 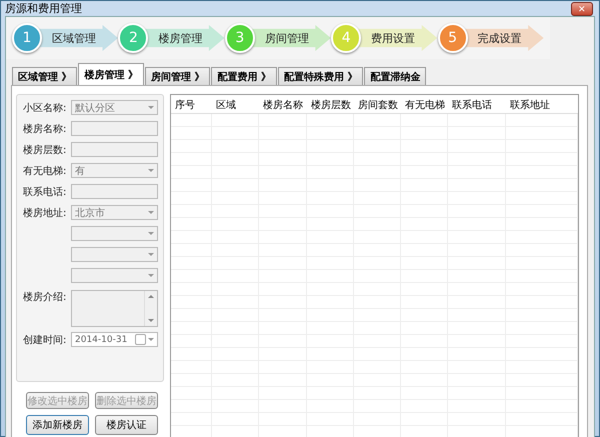 I want to click on column-header: 区域, so click(x=235, y=104).